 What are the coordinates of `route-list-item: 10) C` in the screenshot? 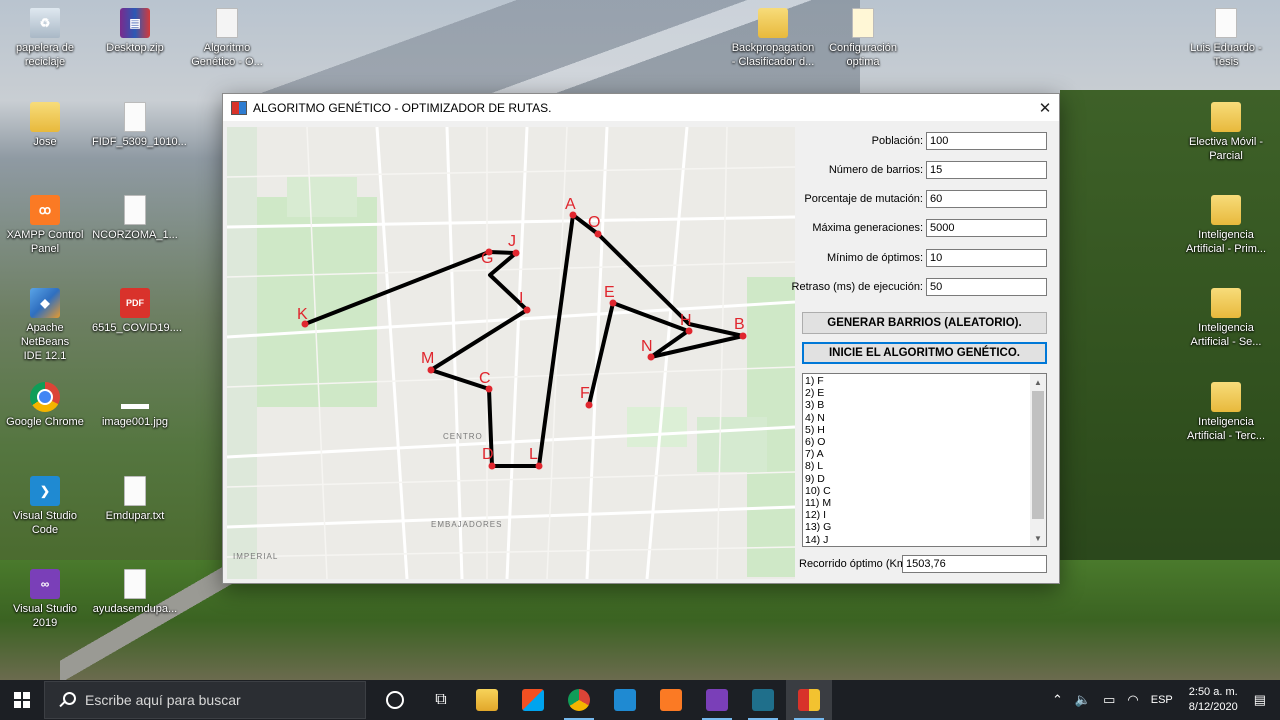 It's located at (818, 491).